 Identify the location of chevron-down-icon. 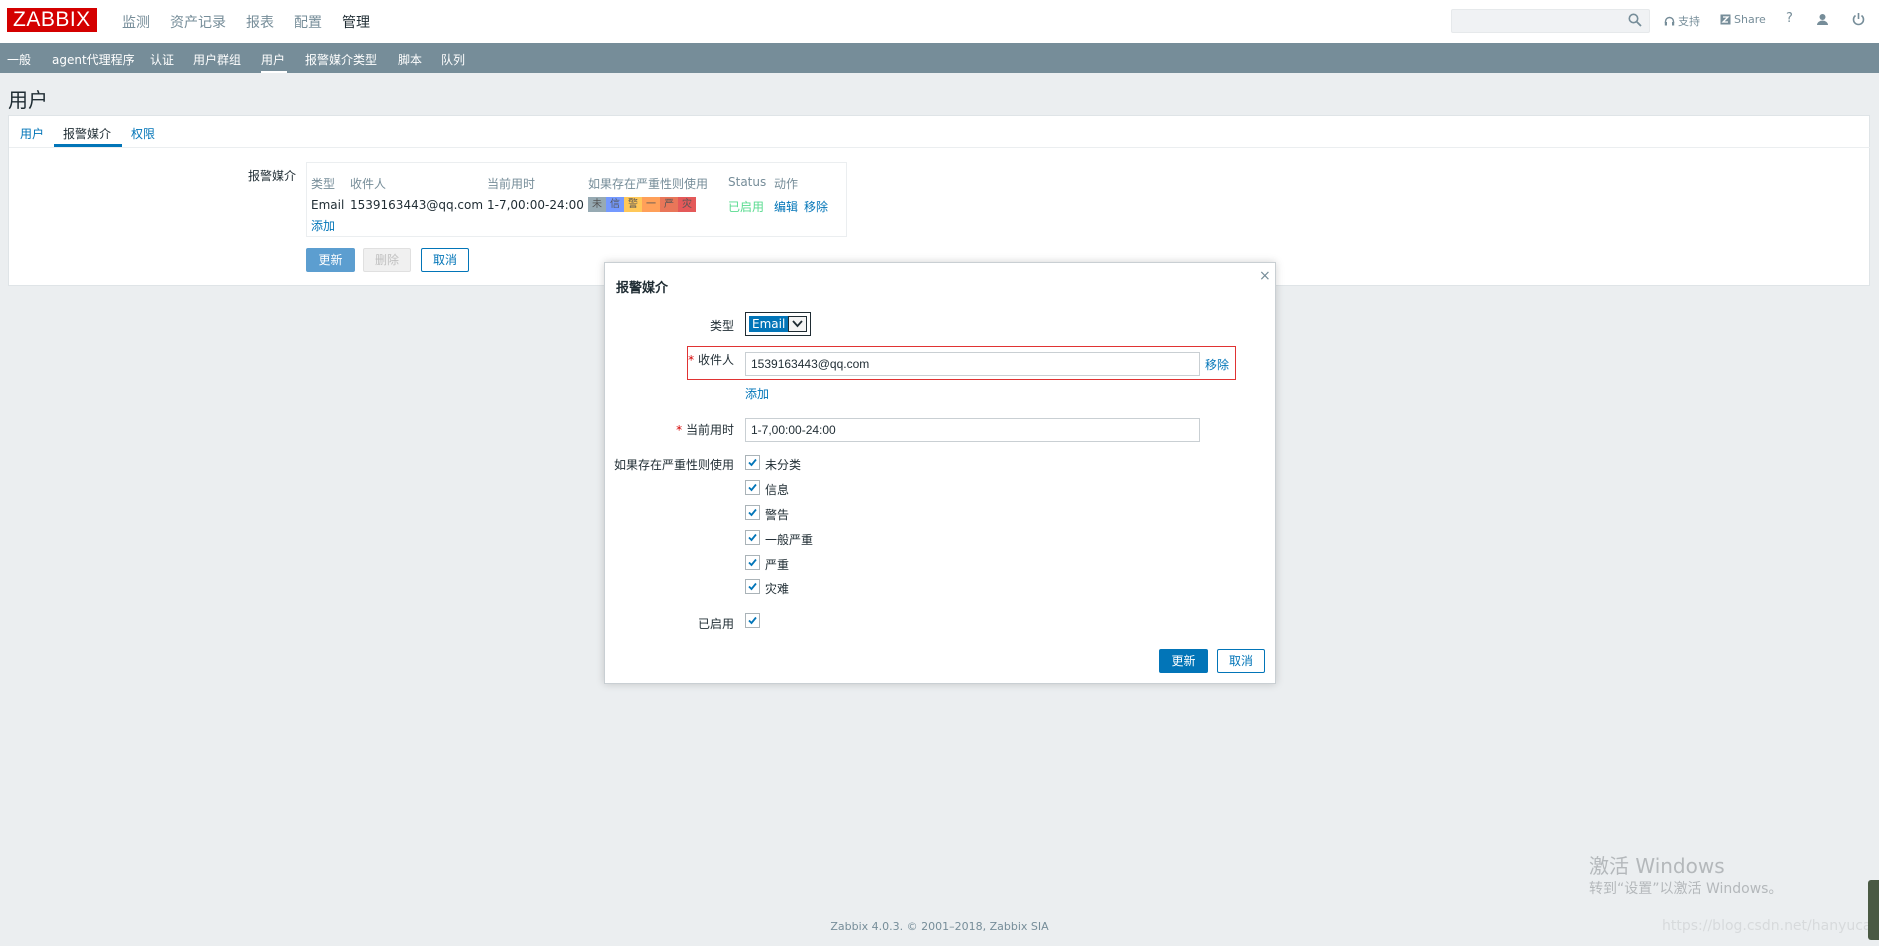
(797, 324).